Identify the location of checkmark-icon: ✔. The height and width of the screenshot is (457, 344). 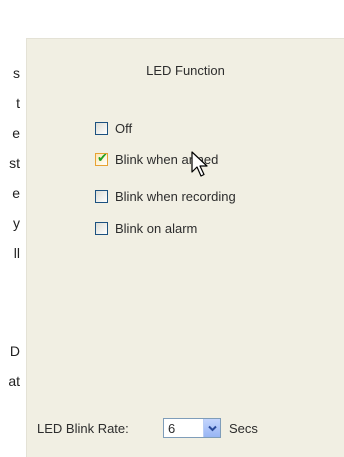
(102, 157).